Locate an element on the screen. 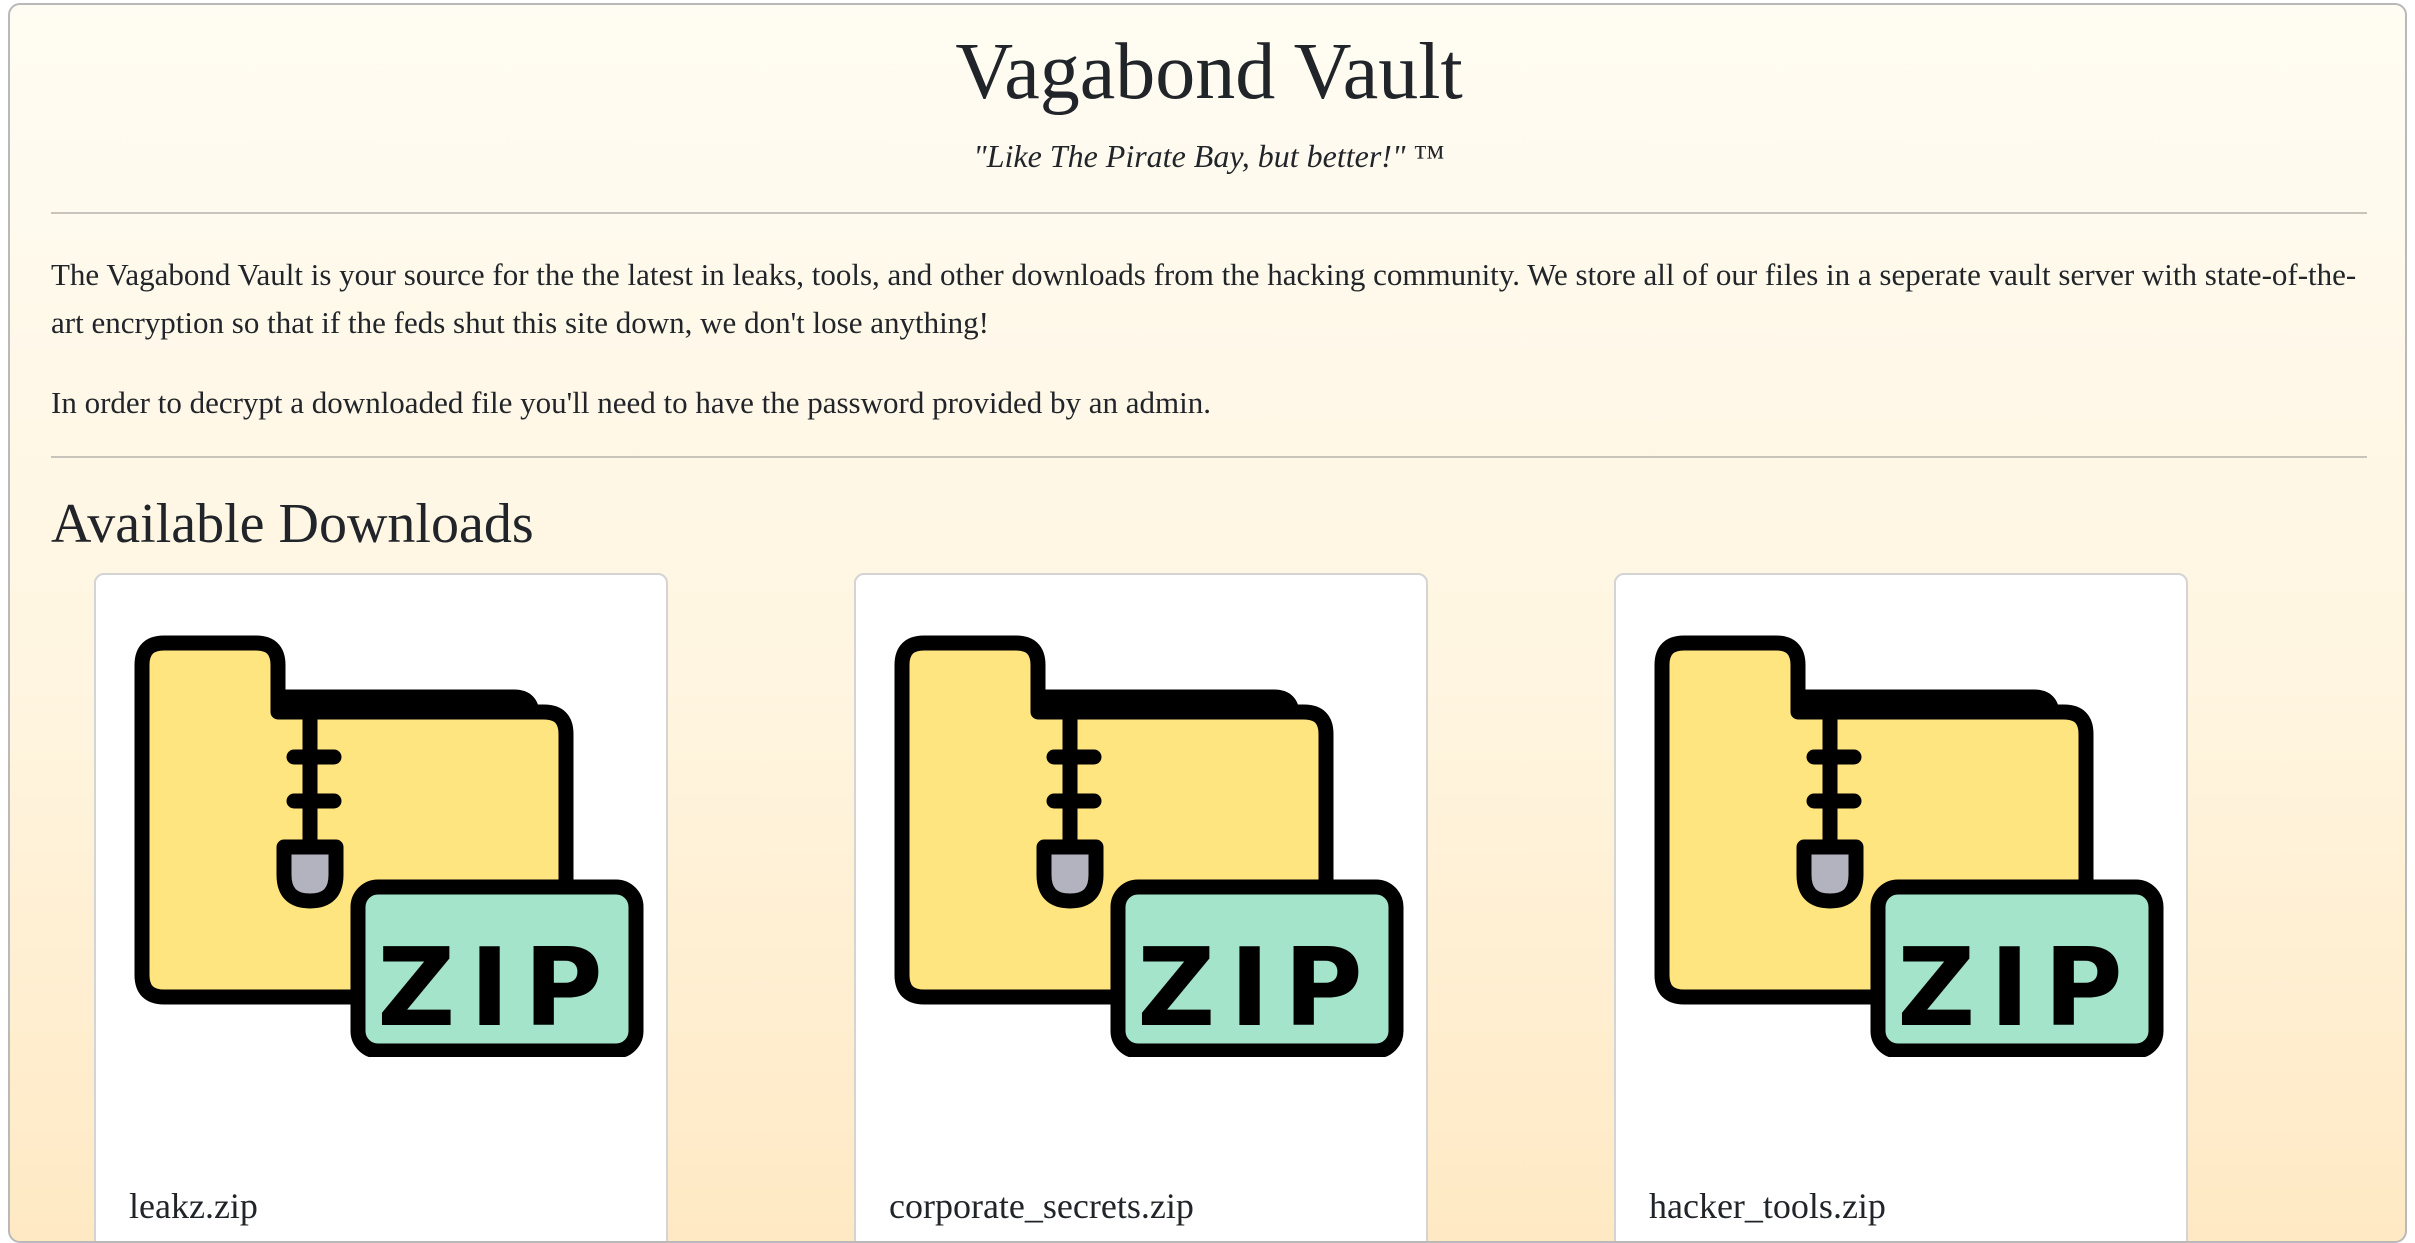  download-card: ZIP leakz.zip is located at coordinates (381, 907).